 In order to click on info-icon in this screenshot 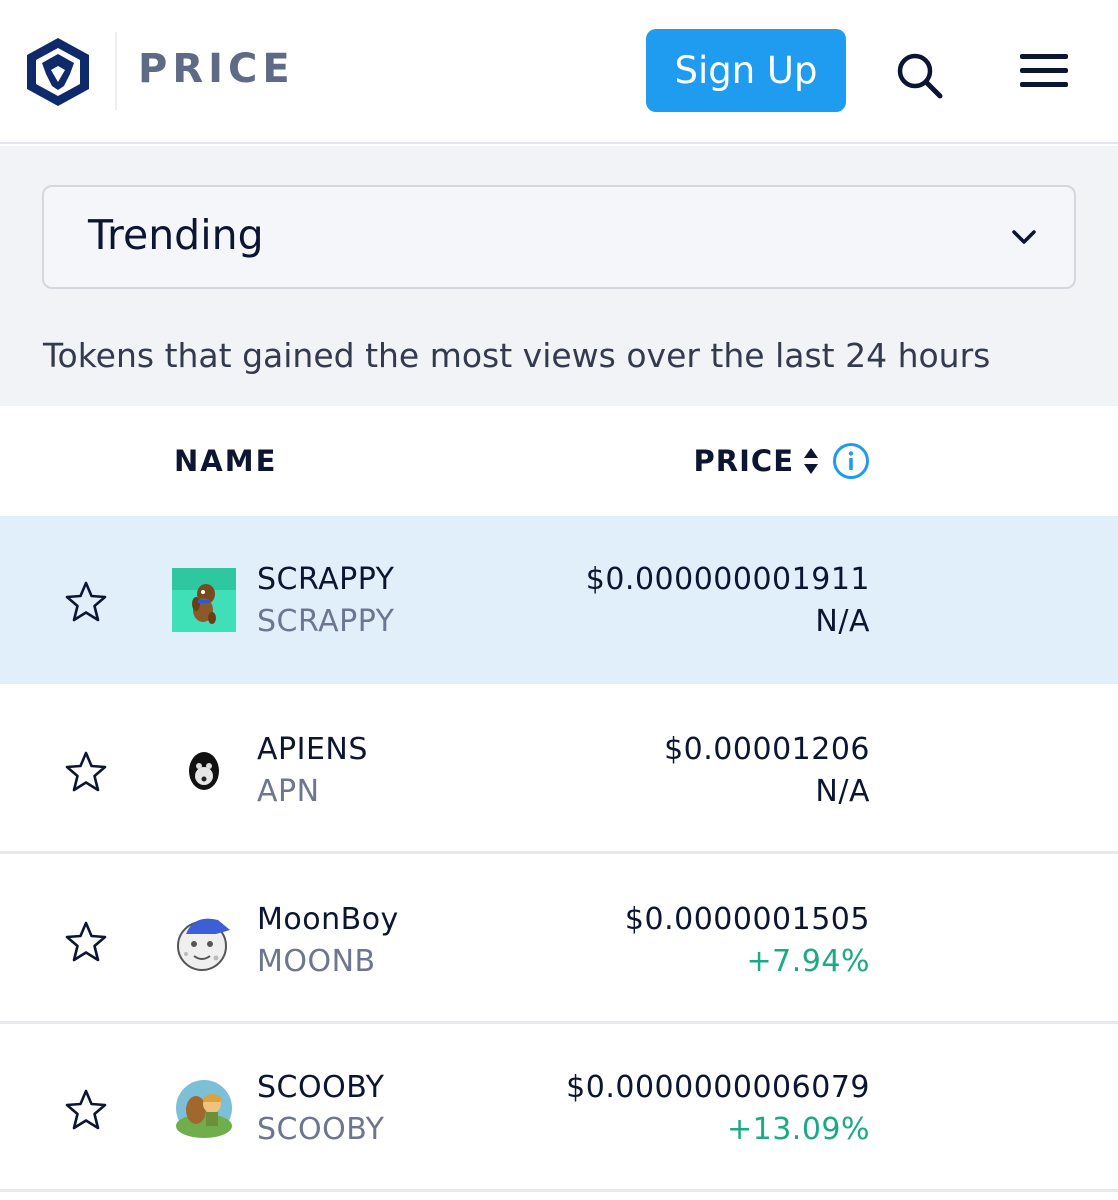, I will do `click(851, 461)`.